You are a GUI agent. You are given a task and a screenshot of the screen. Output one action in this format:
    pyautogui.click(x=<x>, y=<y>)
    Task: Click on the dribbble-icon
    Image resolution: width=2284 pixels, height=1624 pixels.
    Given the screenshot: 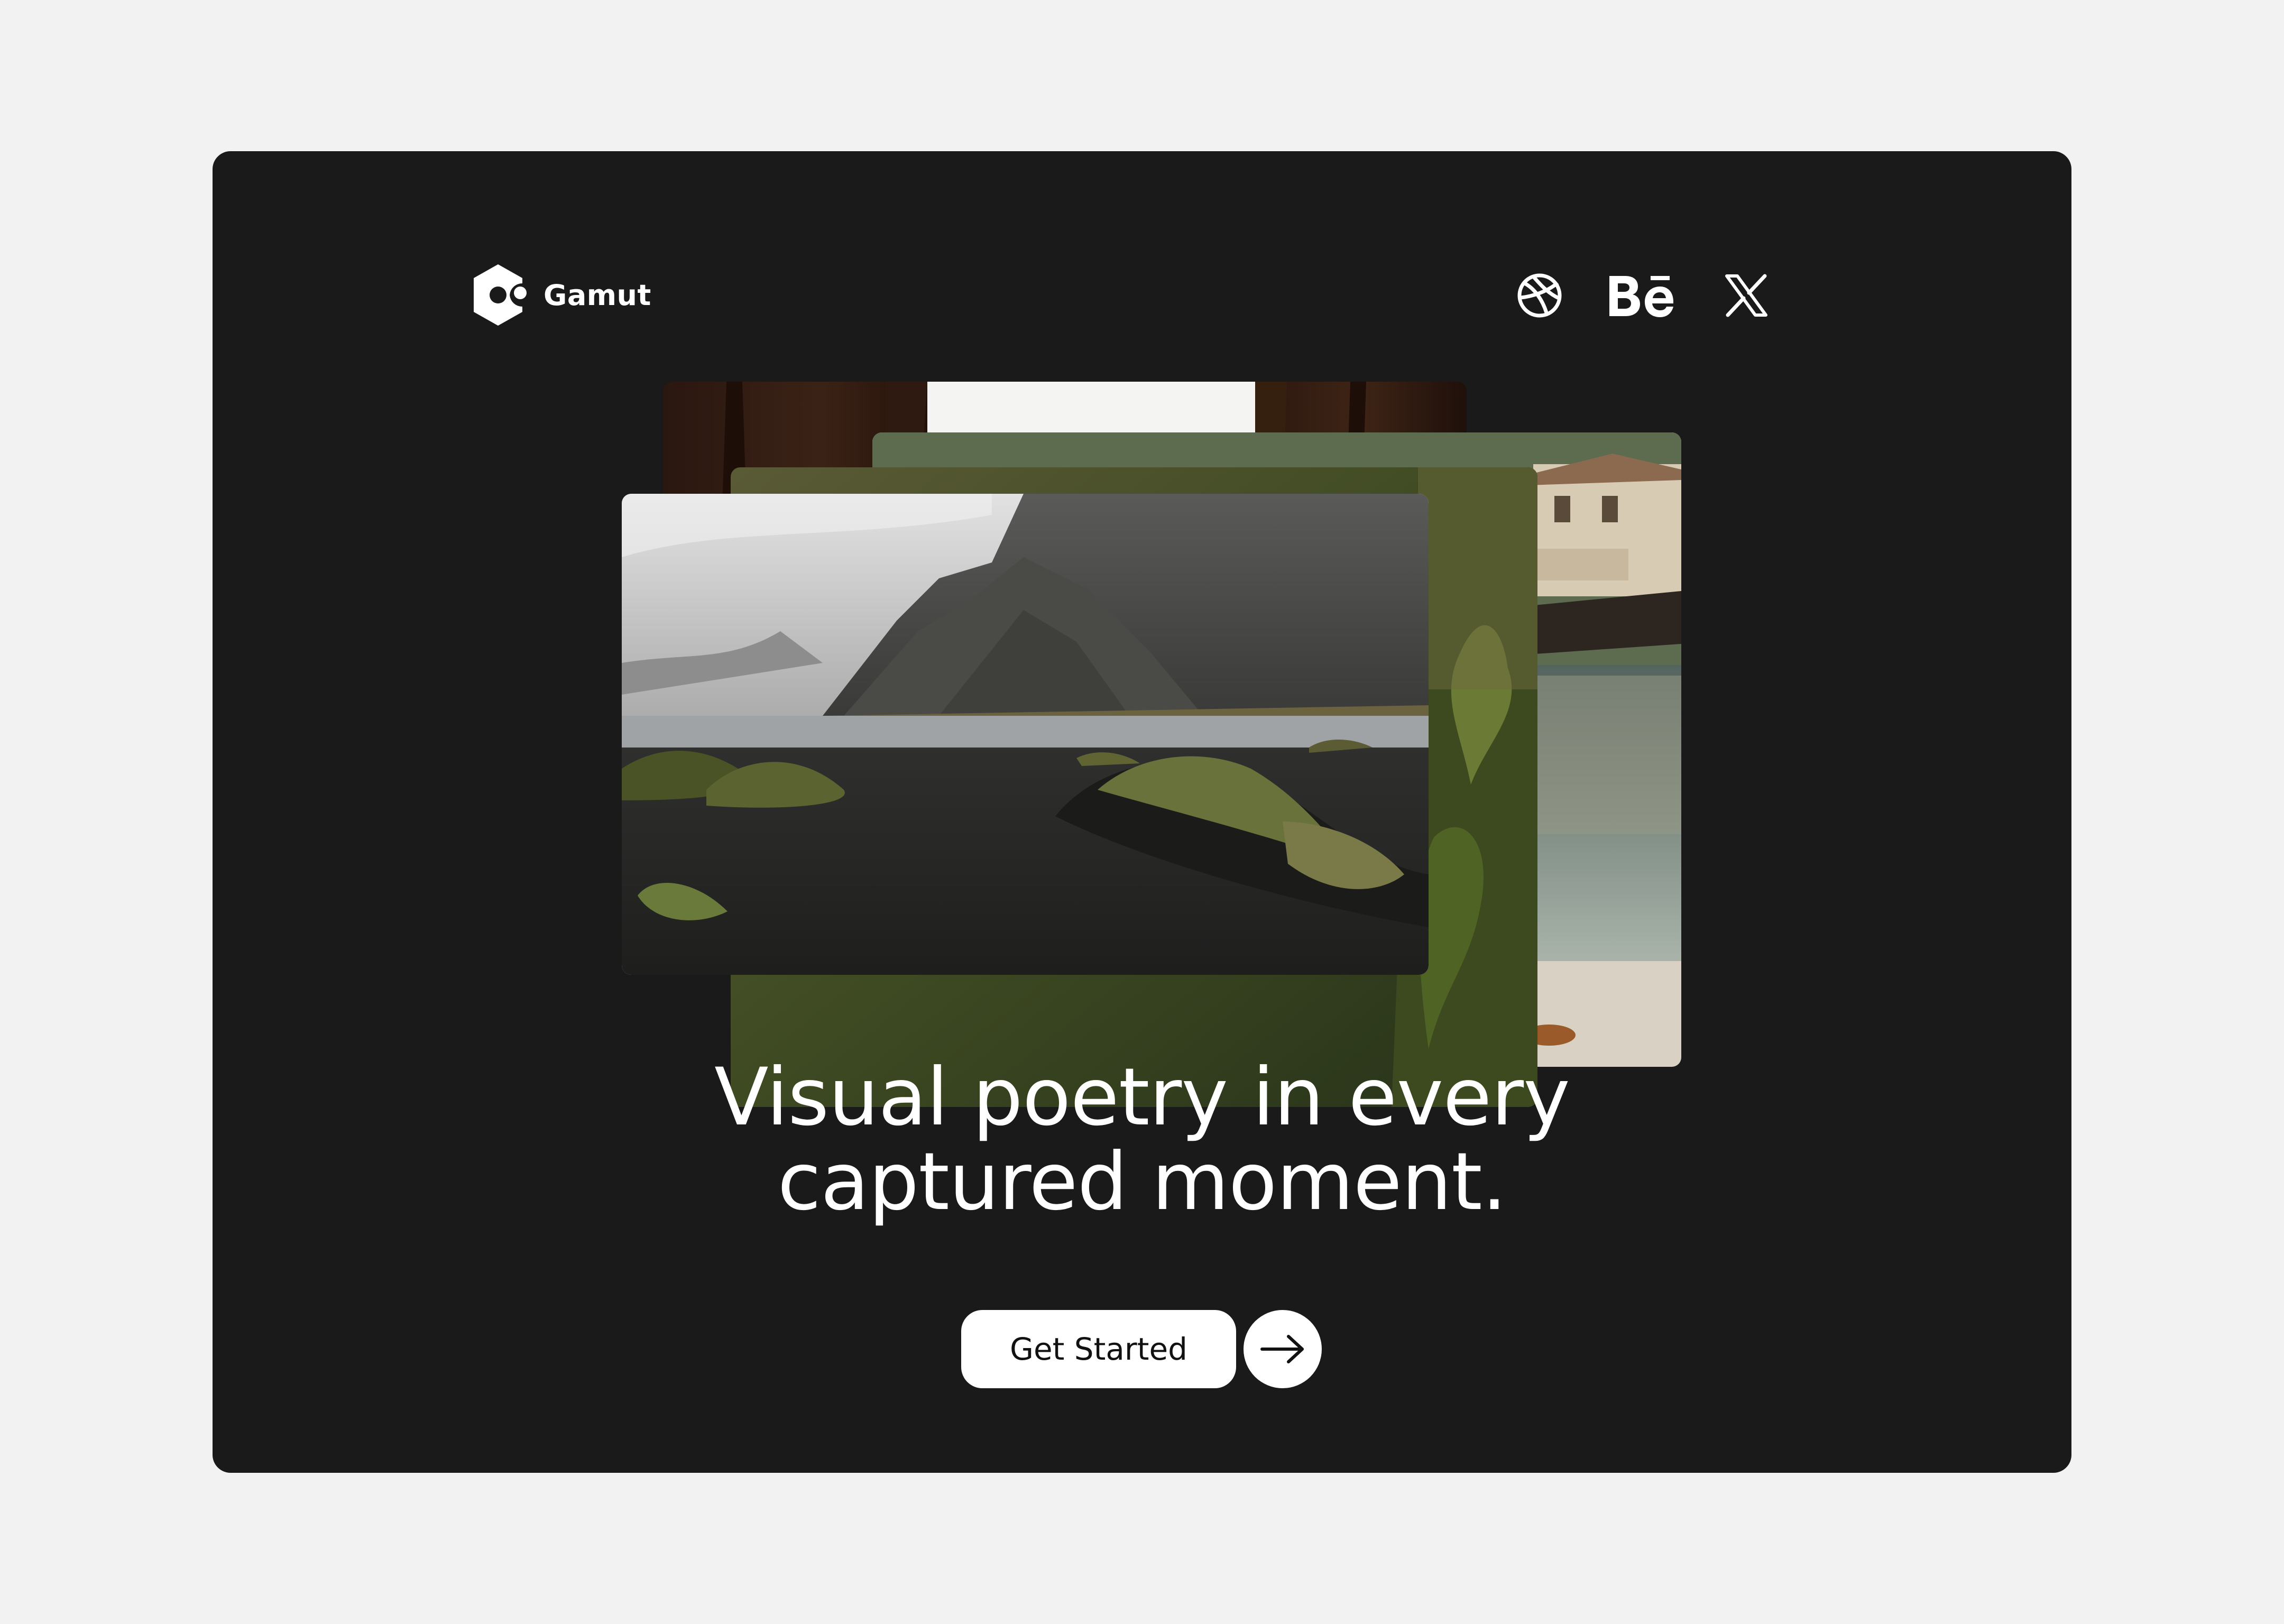 What is the action you would take?
    pyautogui.click(x=1539, y=295)
    